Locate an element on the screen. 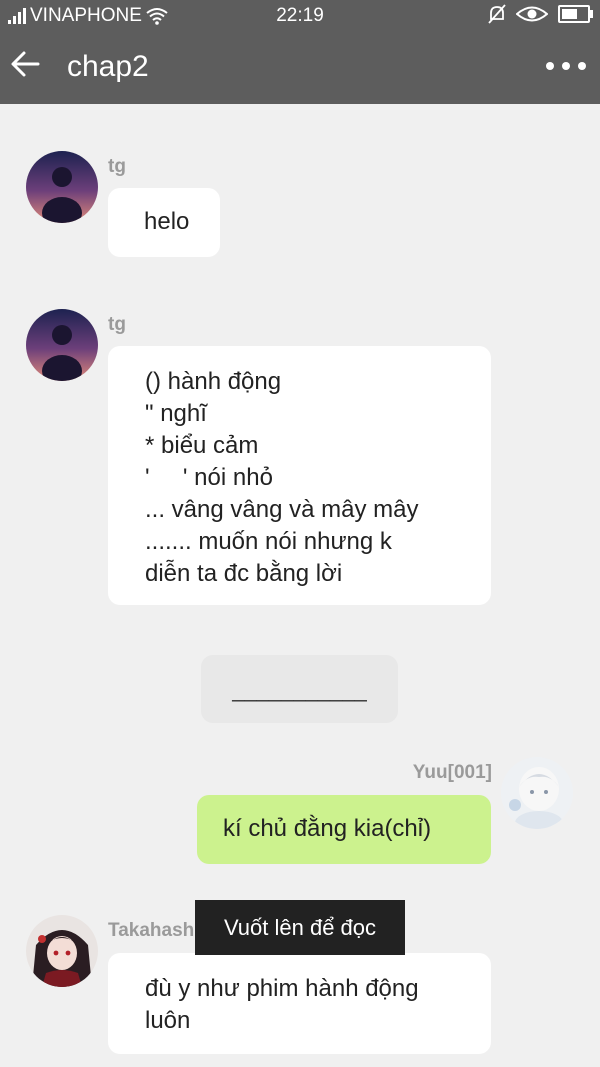 Image resolution: width=600 pixels, height=1067 pixels. eye-icon is located at coordinates (532, 14).